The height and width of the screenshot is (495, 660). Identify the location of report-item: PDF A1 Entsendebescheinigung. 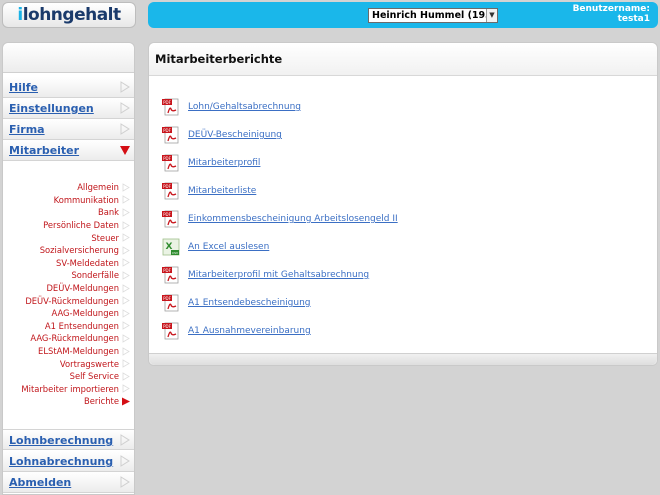
(236, 303).